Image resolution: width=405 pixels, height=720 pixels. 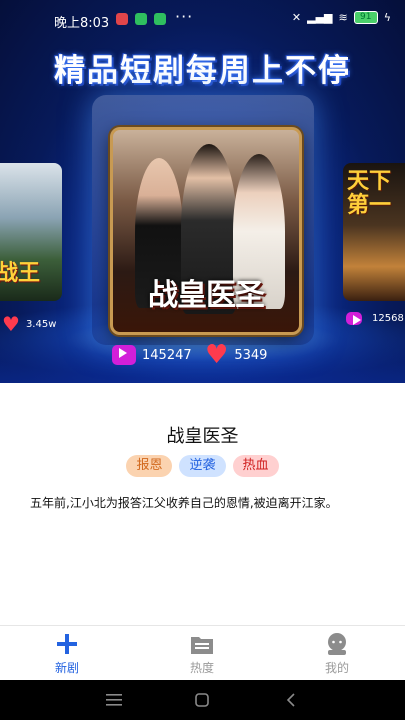 What do you see at coordinates (122, 19) in the screenshot?
I see `app-notification-icon` at bounding box center [122, 19].